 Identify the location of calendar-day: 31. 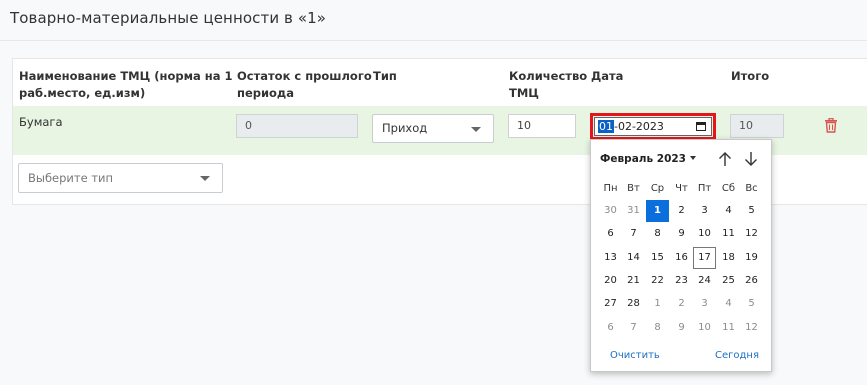
(633, 211).